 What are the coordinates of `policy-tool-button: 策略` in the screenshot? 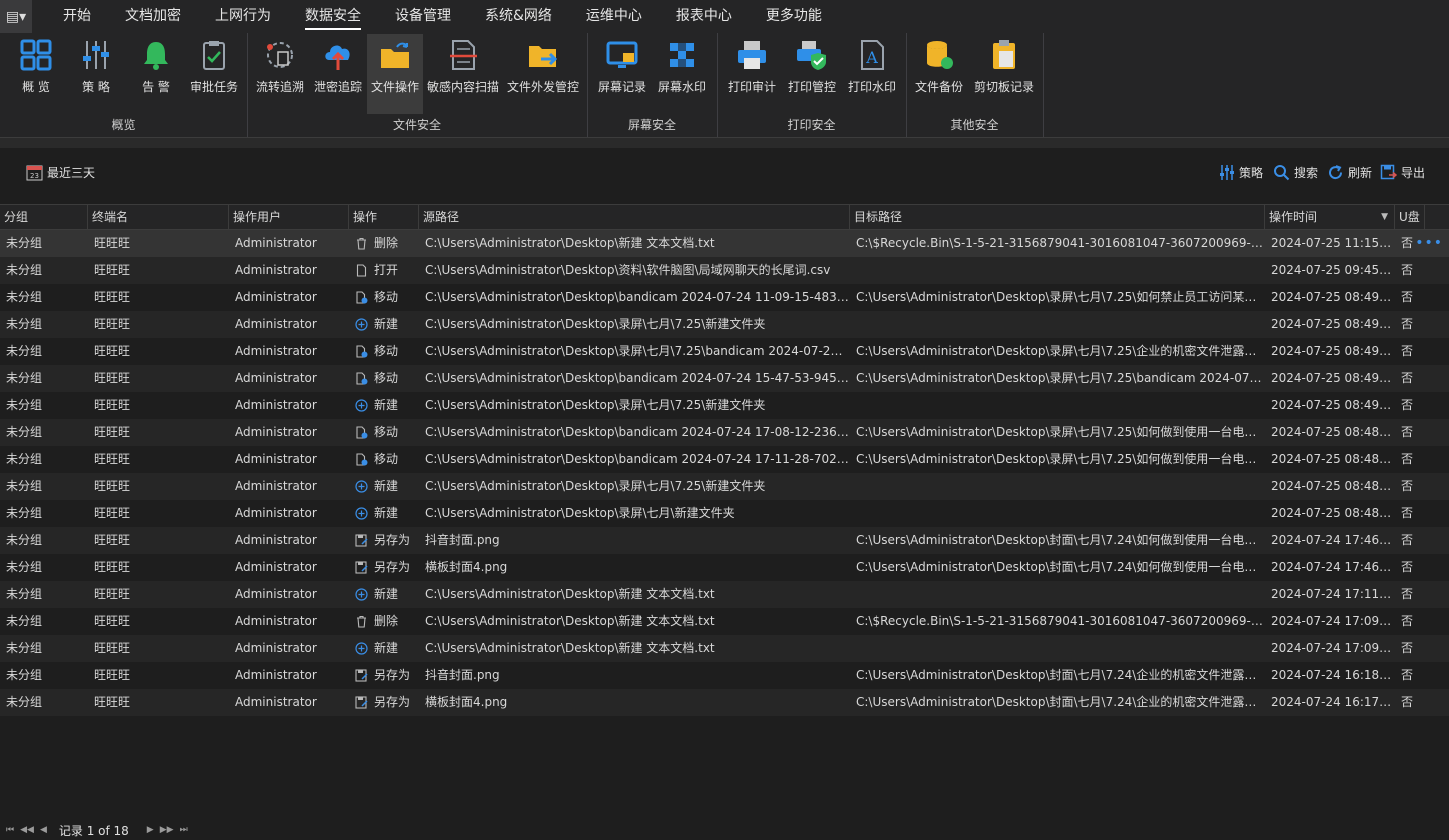 It's located at (1240, 172).